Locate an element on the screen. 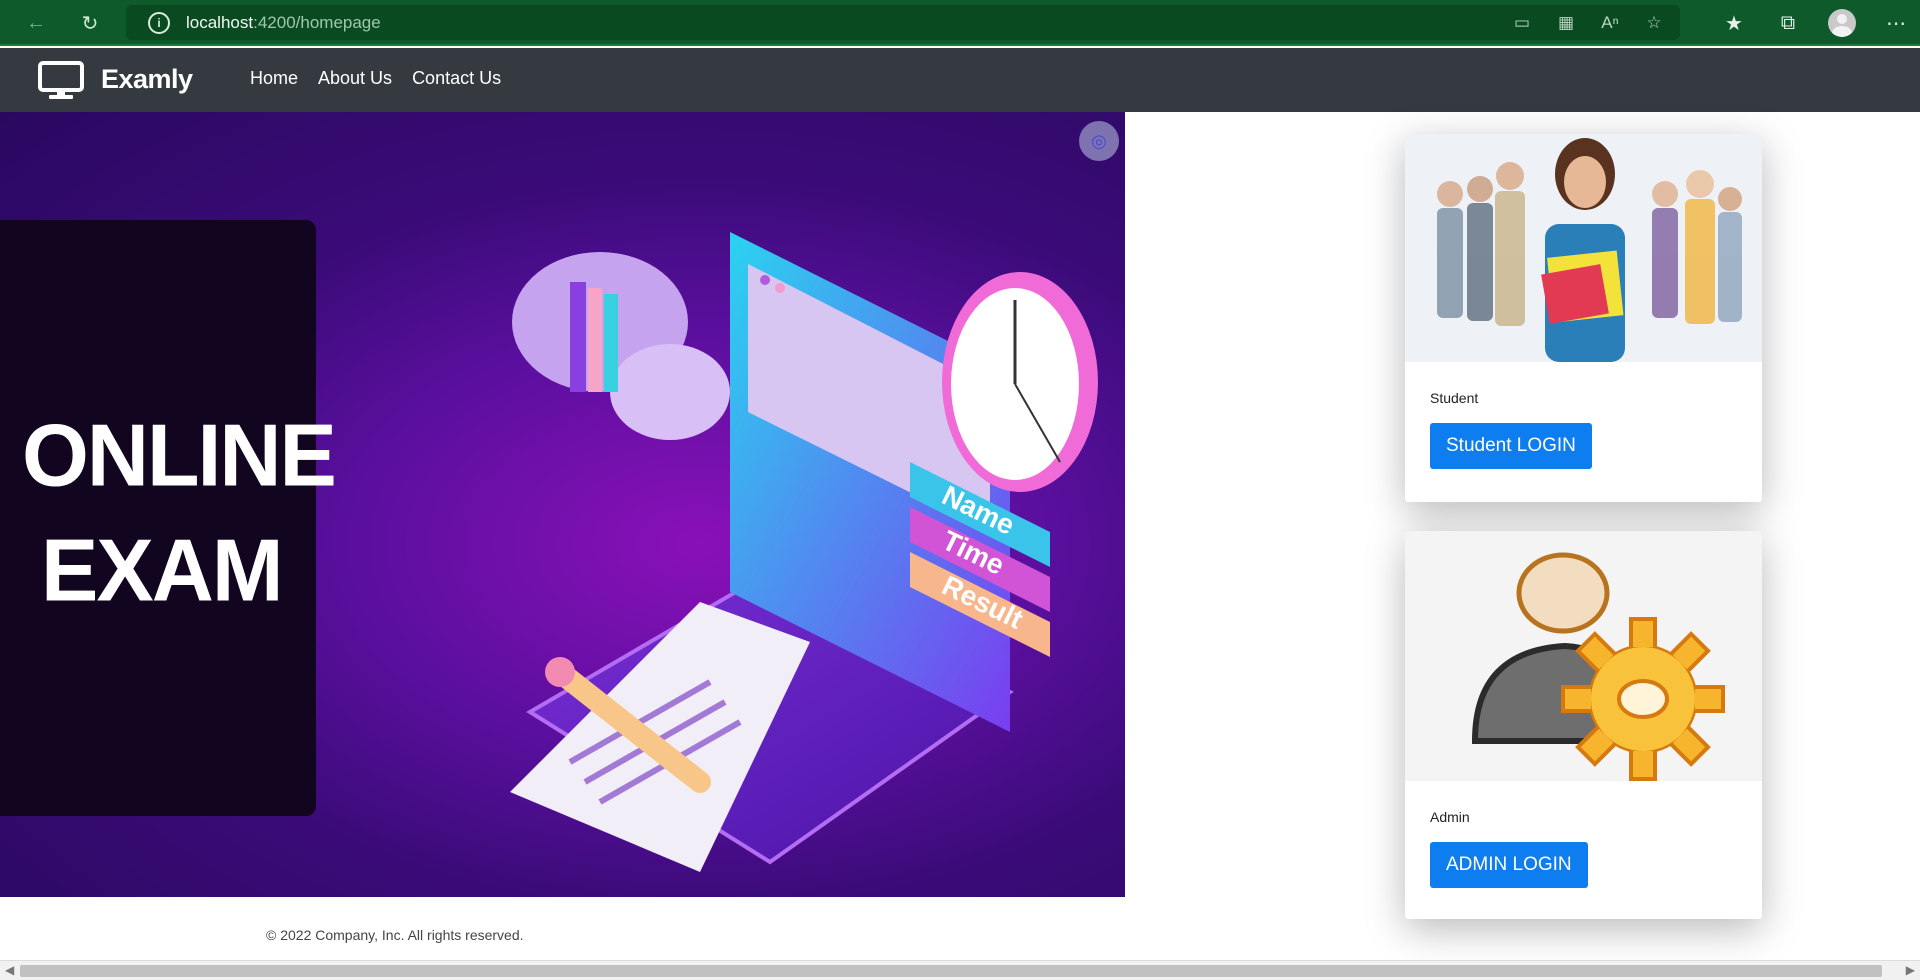  scroll-left-icon: ◀ is located at coordinates (9, 970).